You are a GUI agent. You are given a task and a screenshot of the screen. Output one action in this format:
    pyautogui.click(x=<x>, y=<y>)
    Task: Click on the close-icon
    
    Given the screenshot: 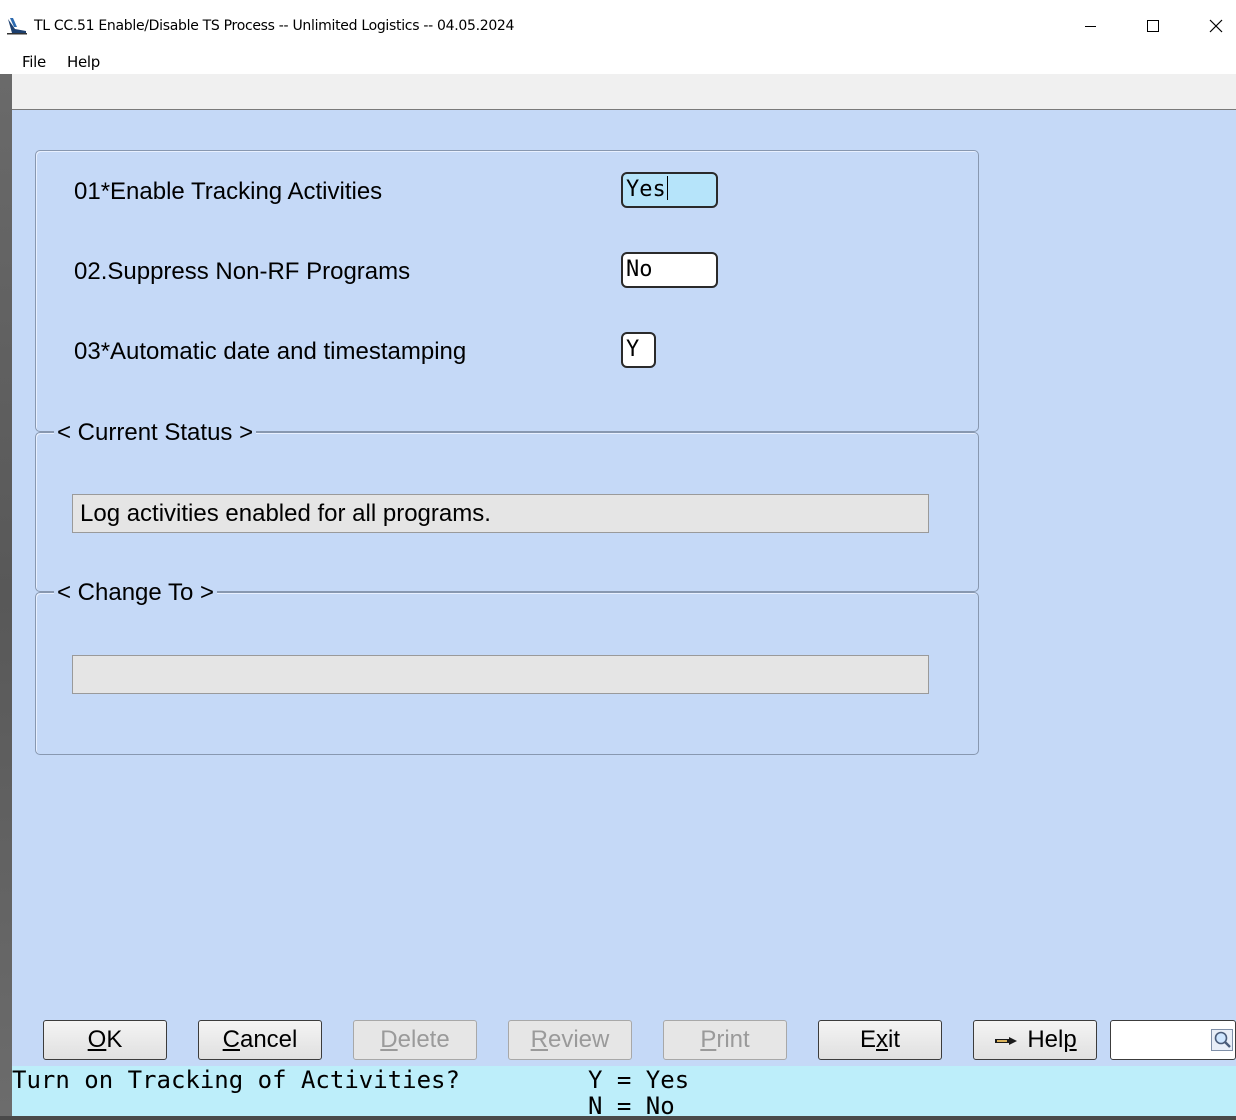 What is the action you would take?
    pyautogui.click(x=1216, y=26)
    